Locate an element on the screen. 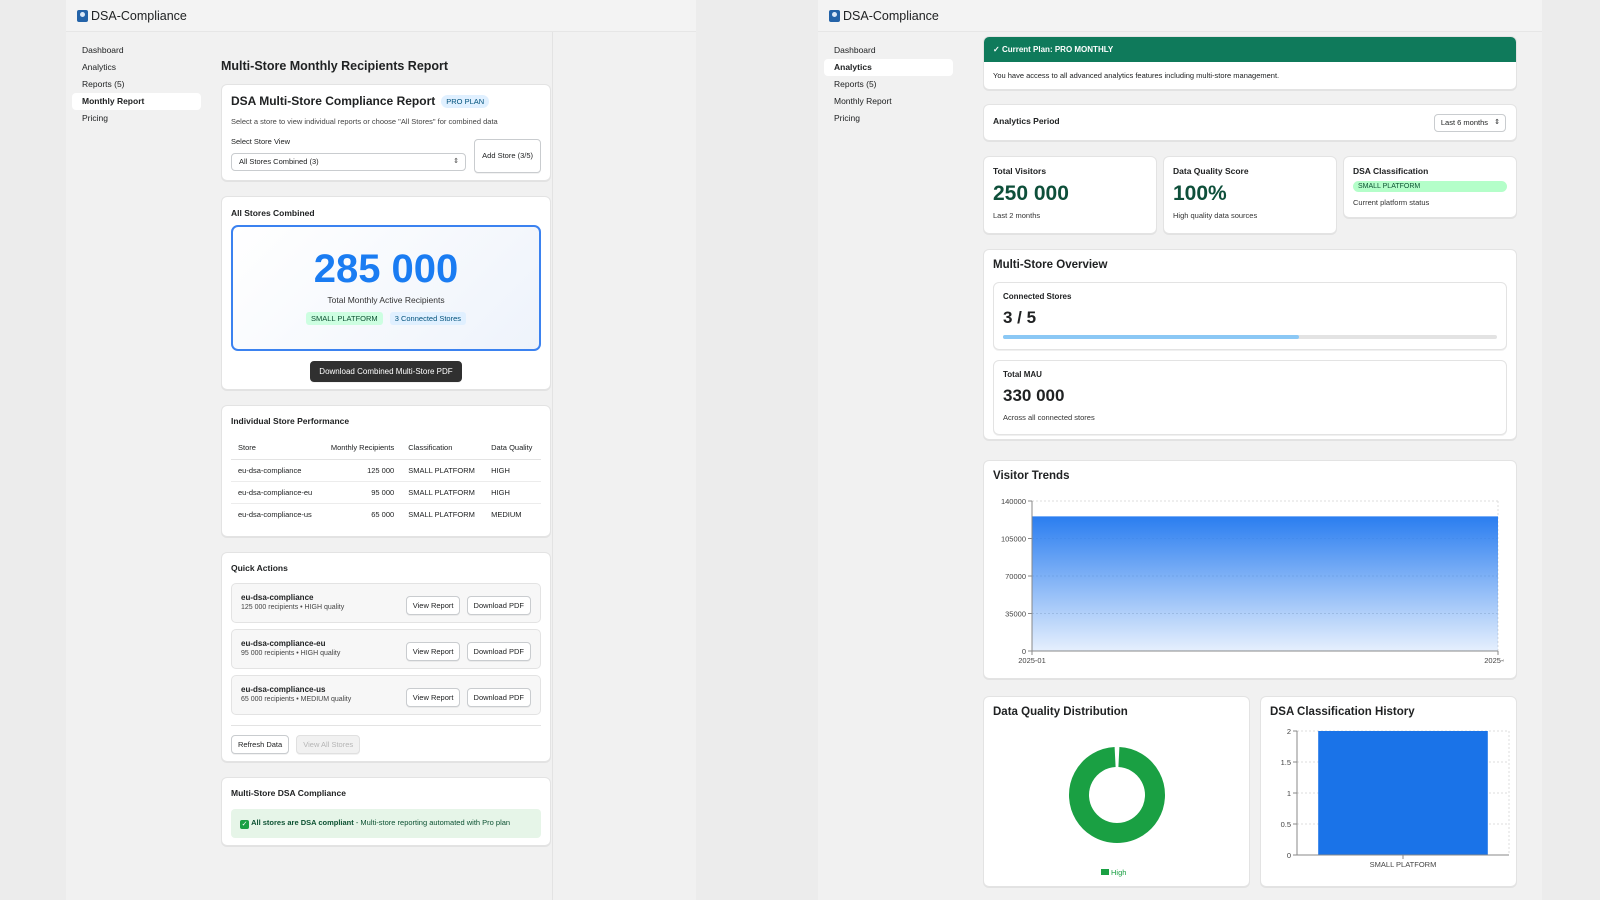  pie-slice is located at coordinates (1117, 795).